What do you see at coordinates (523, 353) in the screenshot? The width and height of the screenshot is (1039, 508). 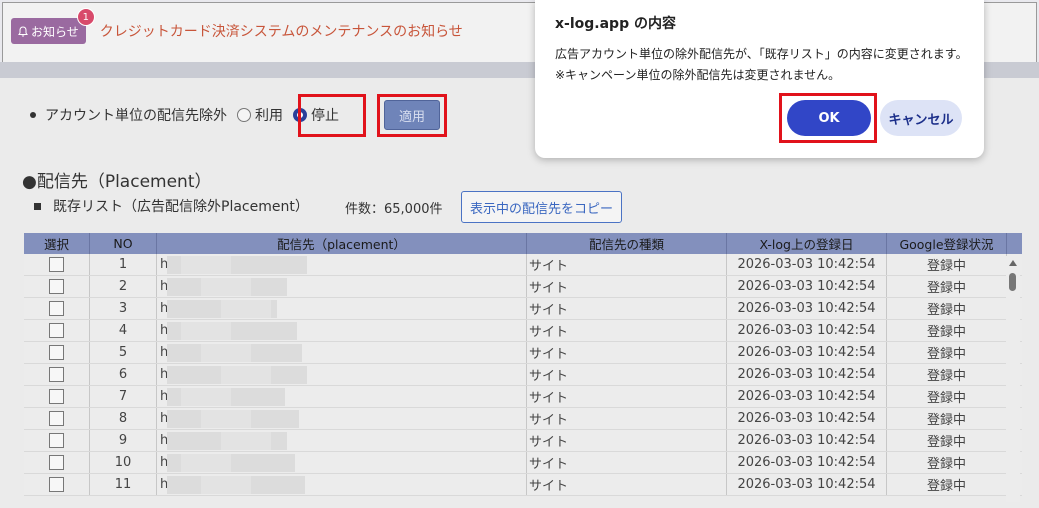 I see `table-row: 5 h サイト 2026-03-03 10:42:54 登録中` at bounding box center [523, 353].